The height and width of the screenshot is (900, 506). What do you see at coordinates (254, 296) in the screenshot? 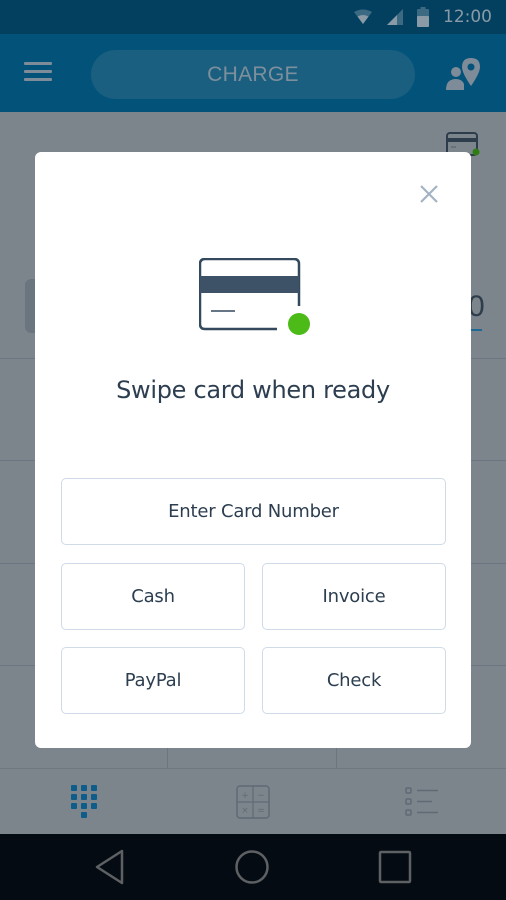
I see `credit-card-swipe-icon` at bounding box center [254, 296].